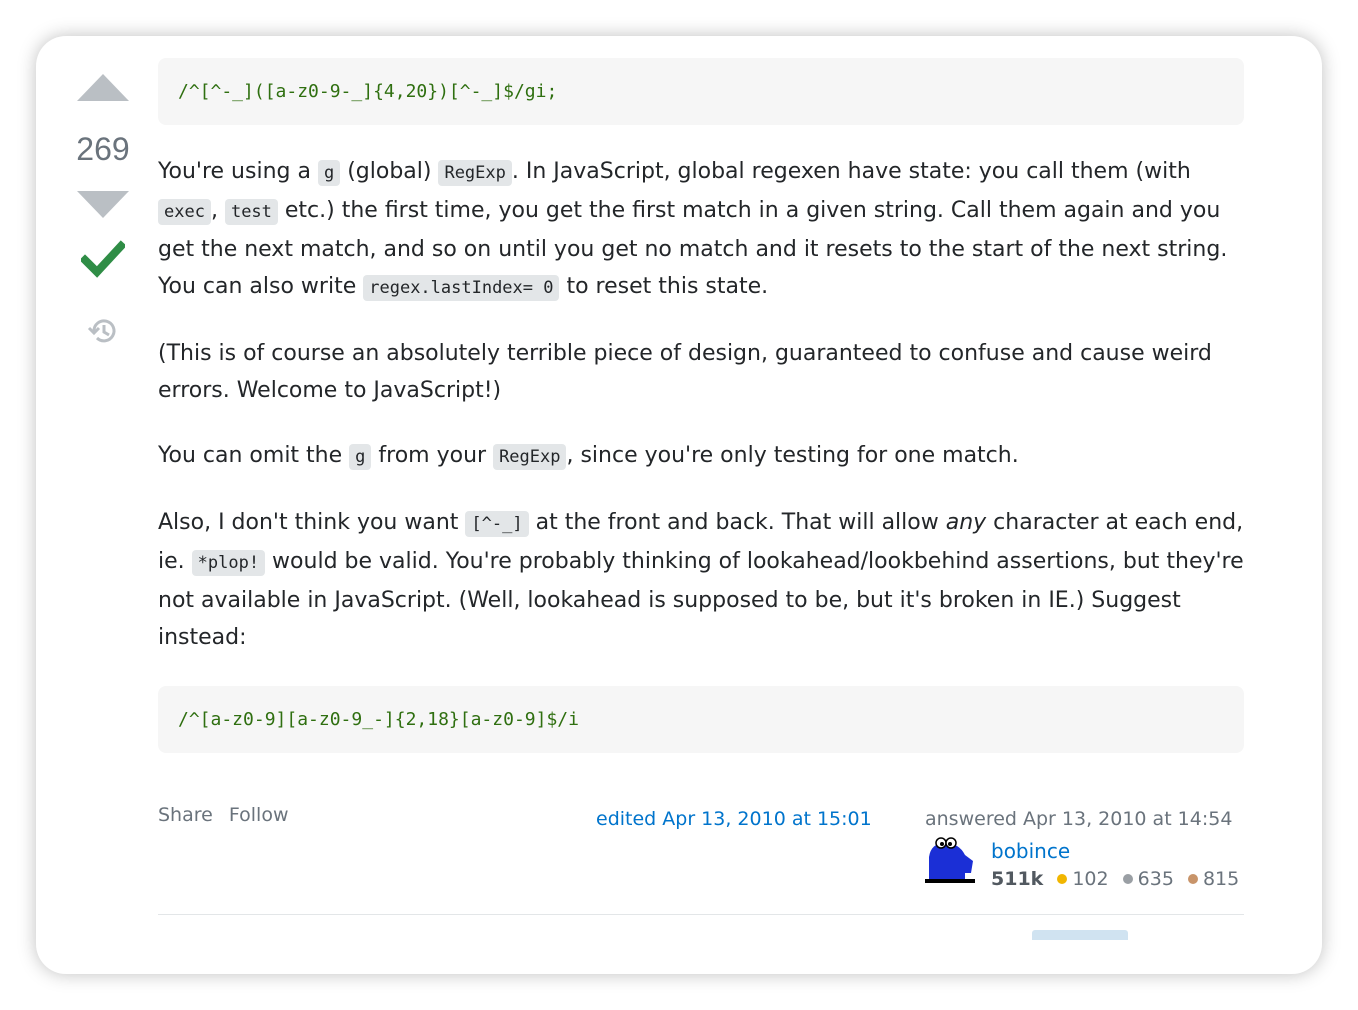 The width and height of the screenshot is (1358, 1010). I want to click on inline-code: *plop!, so click(228, 563).